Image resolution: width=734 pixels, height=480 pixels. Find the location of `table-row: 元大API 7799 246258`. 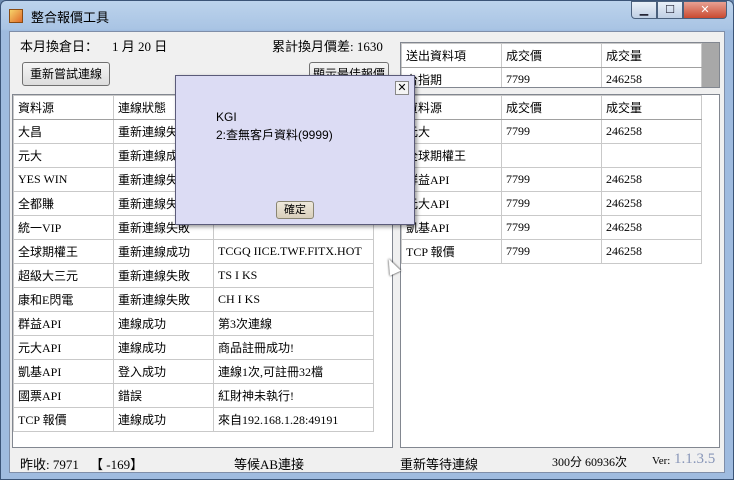

table-row: 元大API 7799 246258 is located at coordinates (551, 203).